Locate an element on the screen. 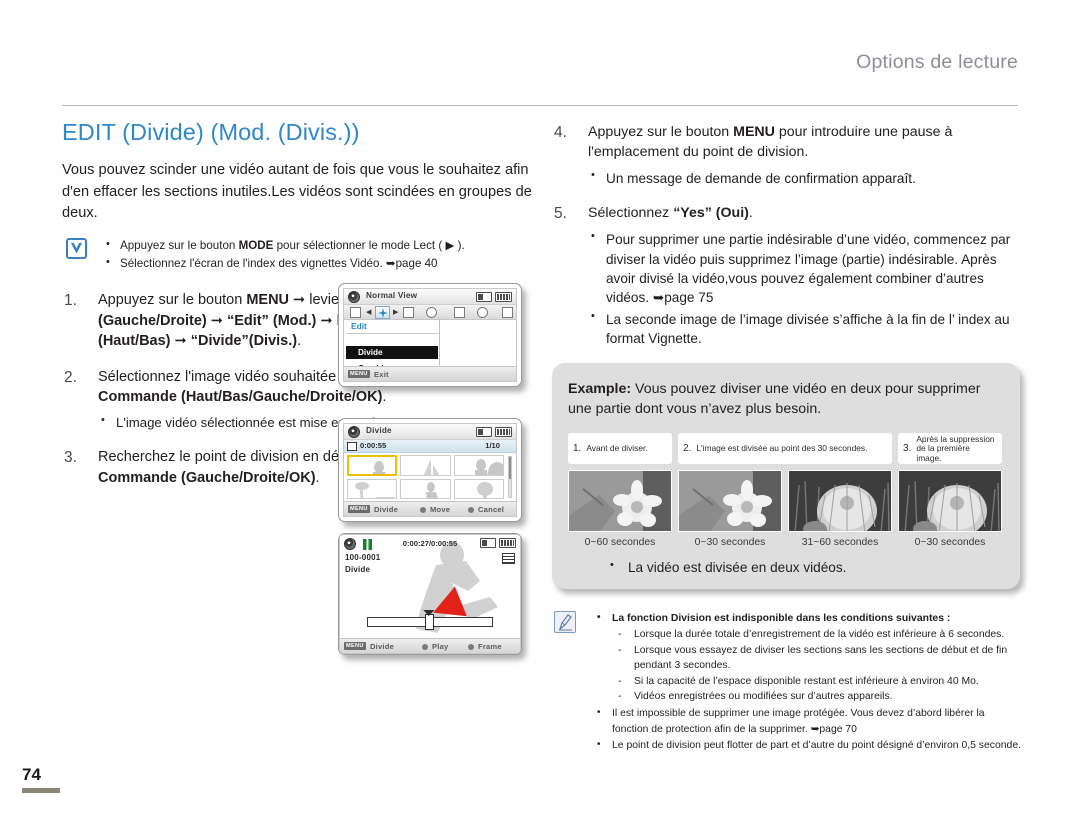 This screenshot has width=1080, height=827. example-step-number: 1. is located at coordinates (577, 449).